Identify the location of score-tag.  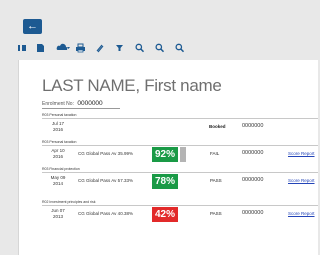
(183, 154).